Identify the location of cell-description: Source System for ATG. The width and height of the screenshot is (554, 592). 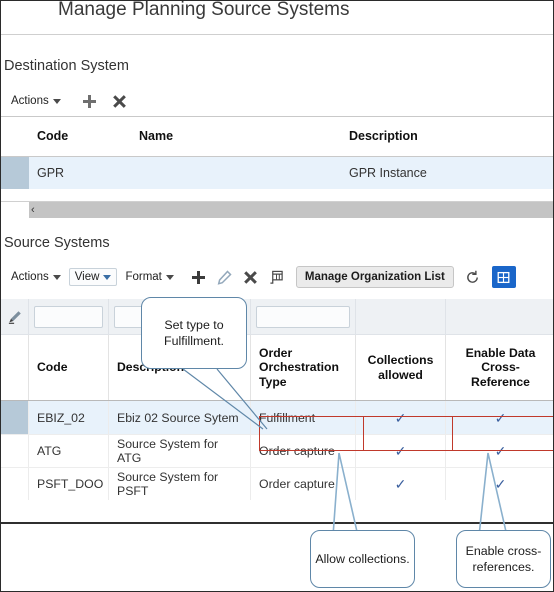
(180, 451).